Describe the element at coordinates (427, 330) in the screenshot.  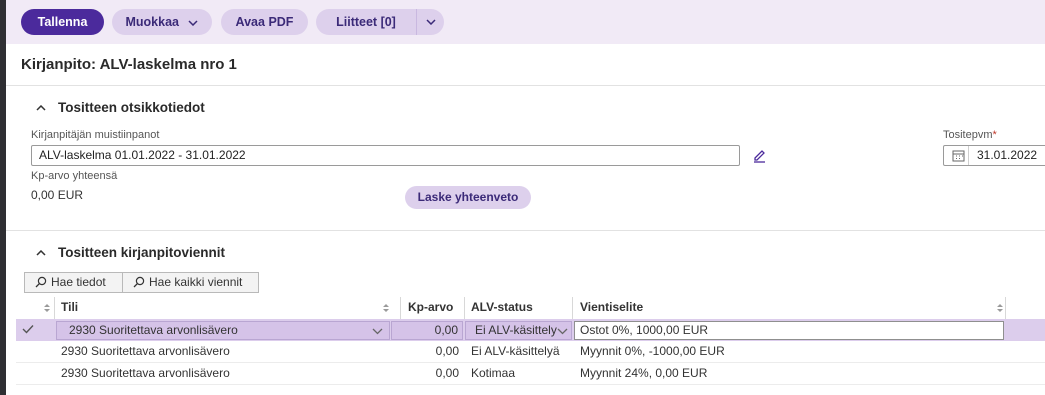
I see `value-field: 0,00` at that location.